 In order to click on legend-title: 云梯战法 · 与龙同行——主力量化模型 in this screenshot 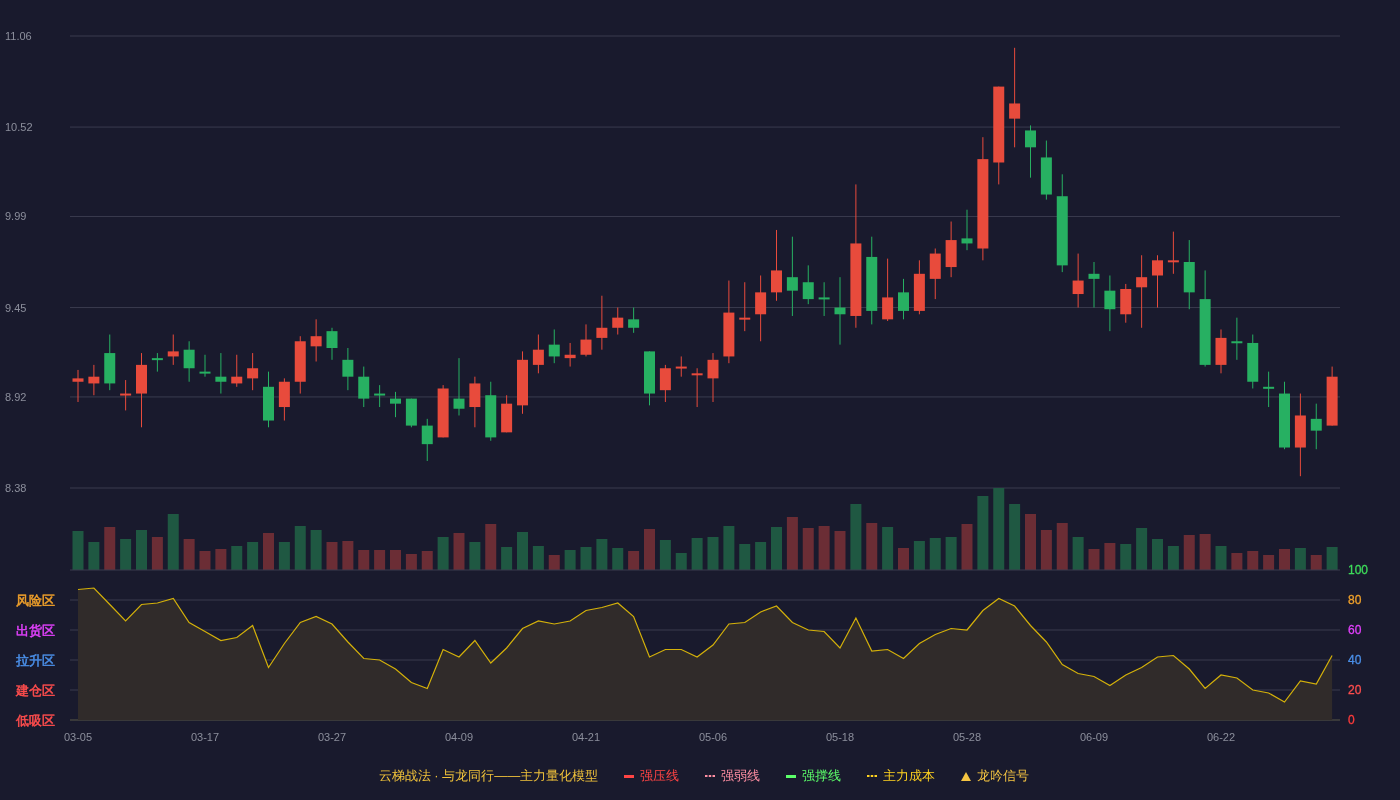, I will do `click(488, 776)`.